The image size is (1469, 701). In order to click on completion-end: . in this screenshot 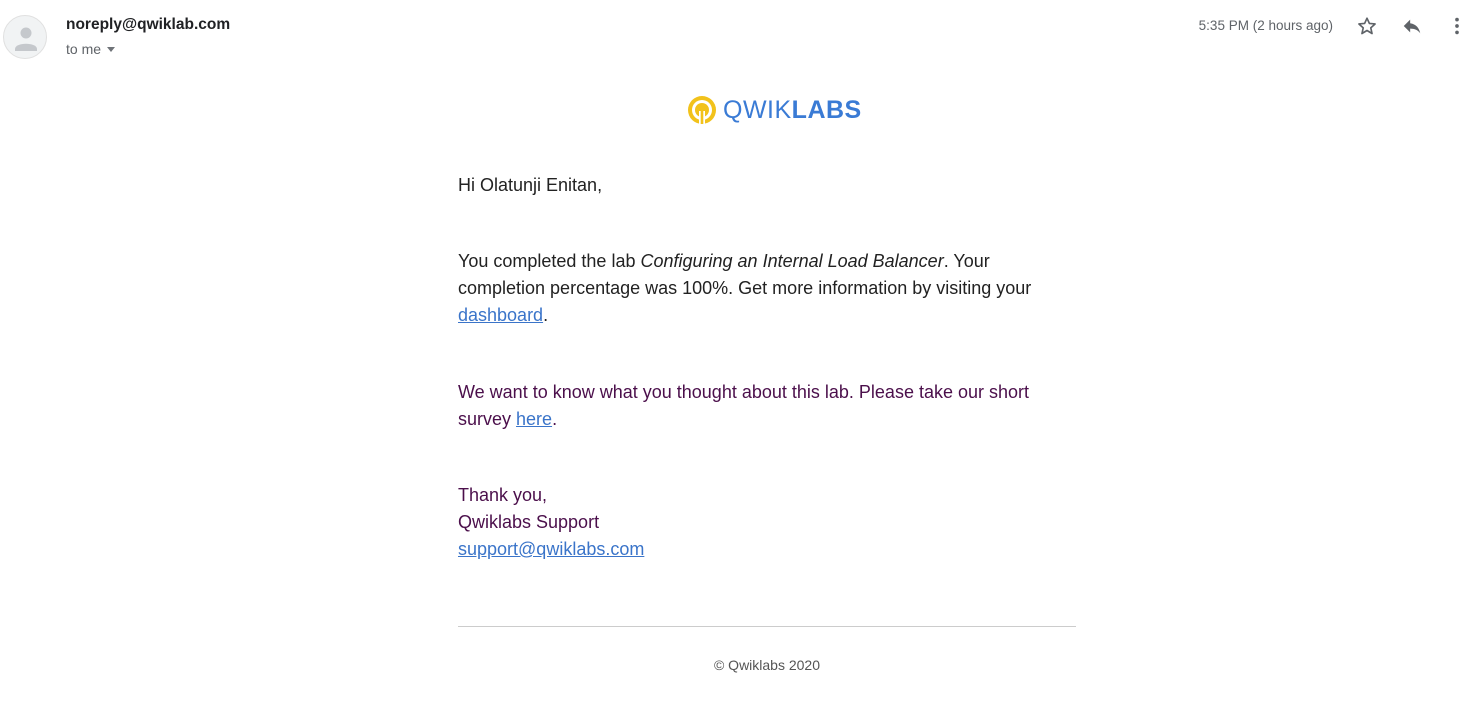, I will do `click(546, 315)`.